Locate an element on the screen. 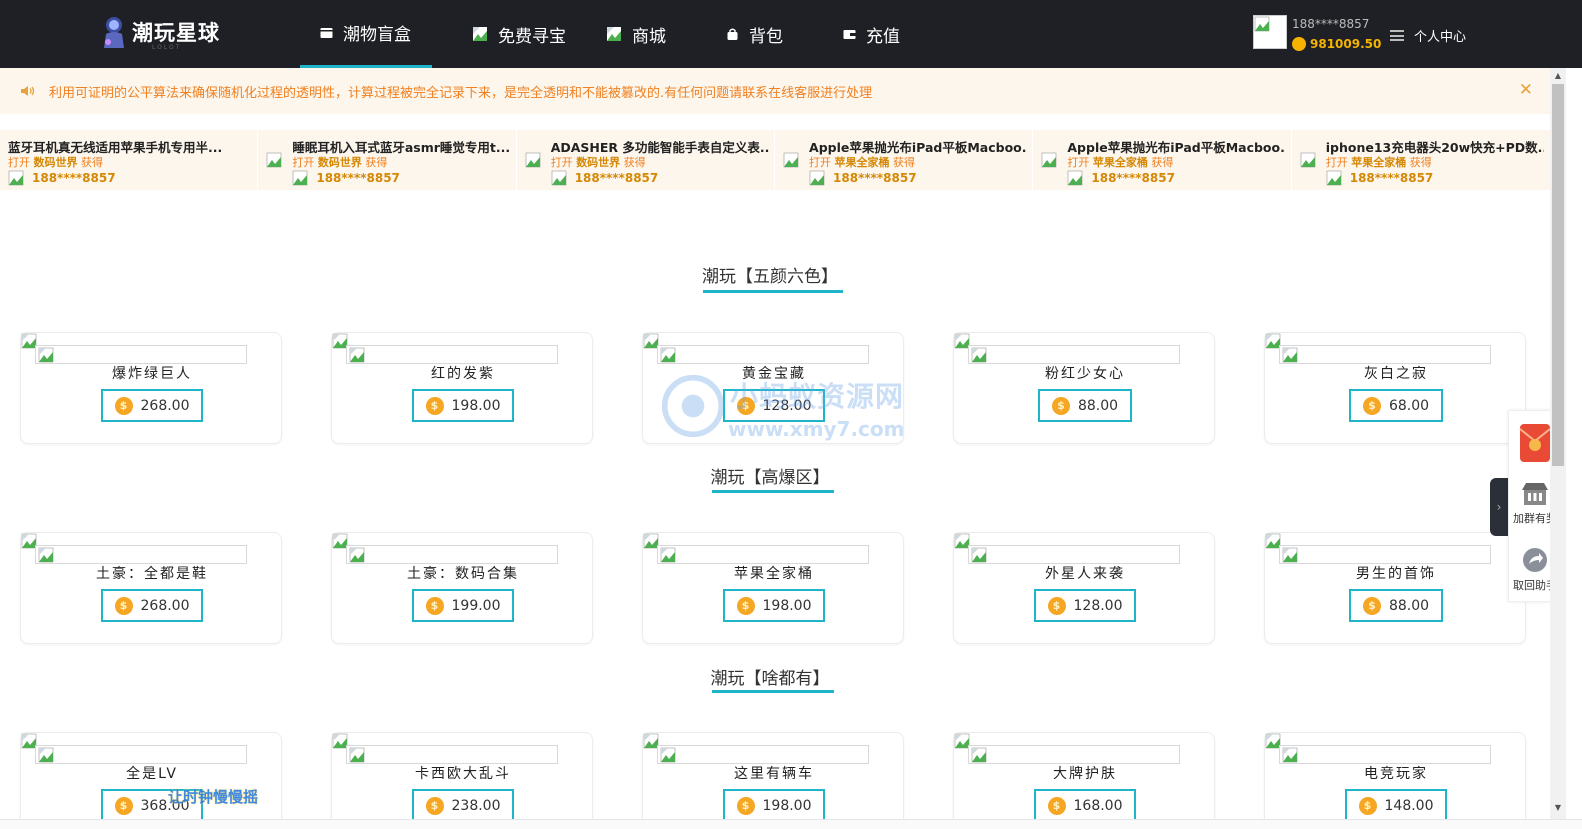  box-price: 268.00 is located at coordinates (165, 605).